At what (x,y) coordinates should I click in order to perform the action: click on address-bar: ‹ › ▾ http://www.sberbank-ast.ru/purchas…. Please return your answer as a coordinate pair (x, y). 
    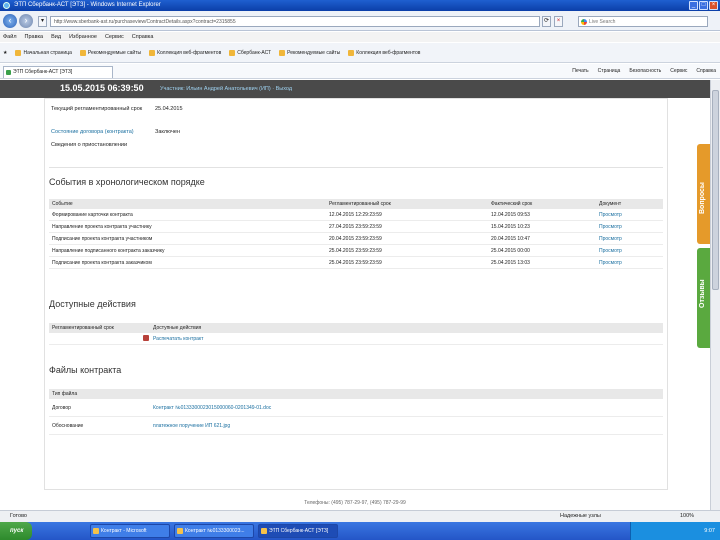
    Looking at the image, I should click on (360, 21).